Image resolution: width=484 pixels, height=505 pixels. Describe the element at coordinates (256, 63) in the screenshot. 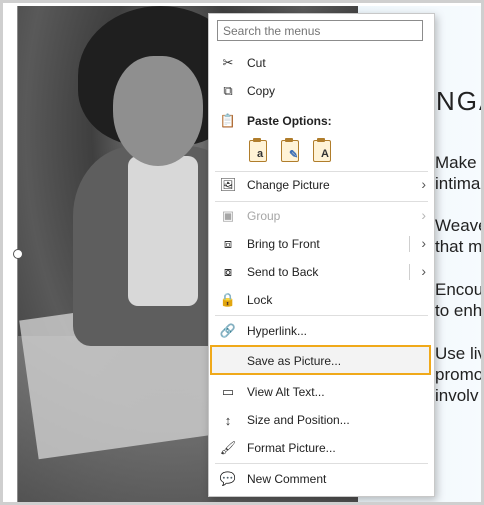

I see `menu-item-label: Cut` at that location.